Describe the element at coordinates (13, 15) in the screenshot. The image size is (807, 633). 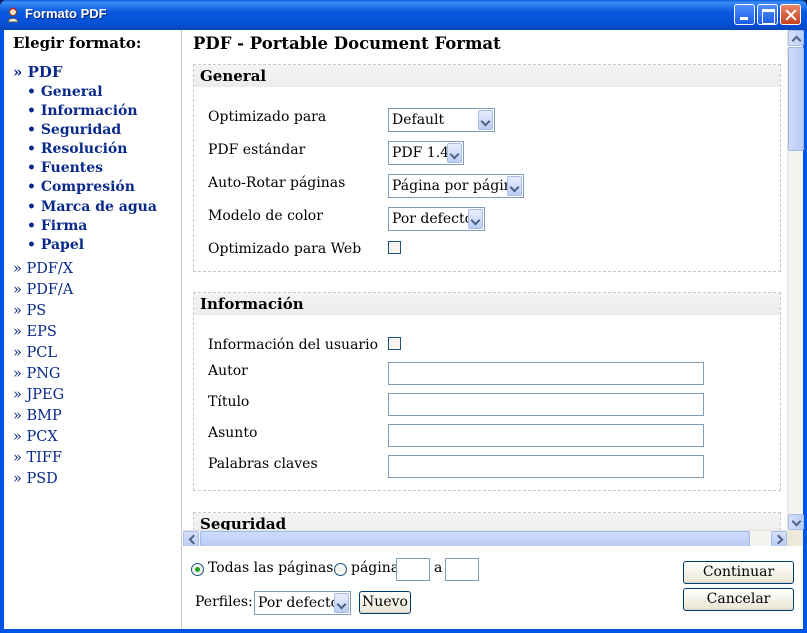
I see `app-icon` at that location.